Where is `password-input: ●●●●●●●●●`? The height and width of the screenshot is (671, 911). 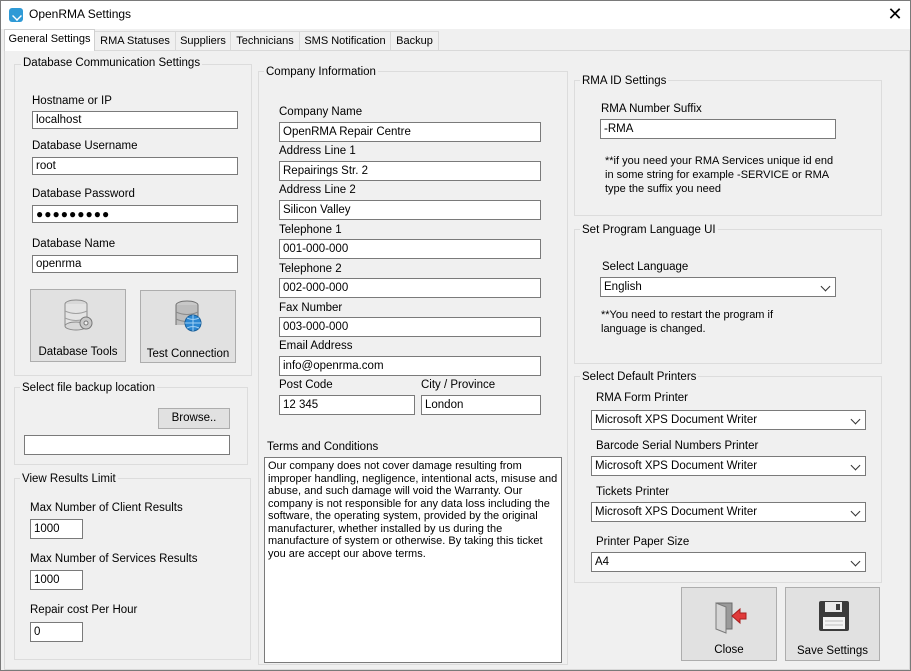
password-input: ●●●●●●●●● is located at coordinates (135, 214).